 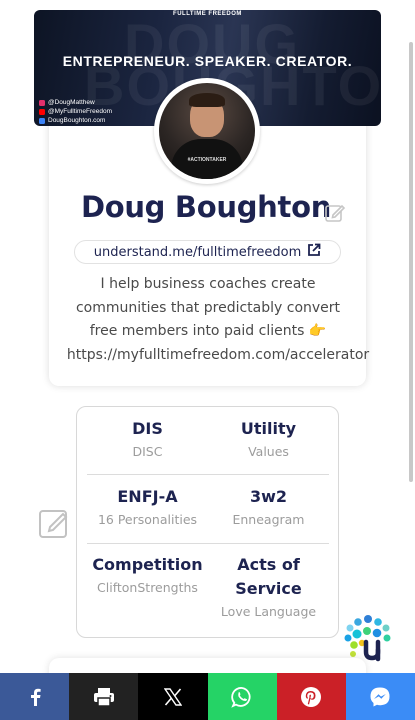 What do you see at coordinates (208, 284) in the screenshot?
I see `bio-line: I help business coaches create` at bounding box center [208, 284].